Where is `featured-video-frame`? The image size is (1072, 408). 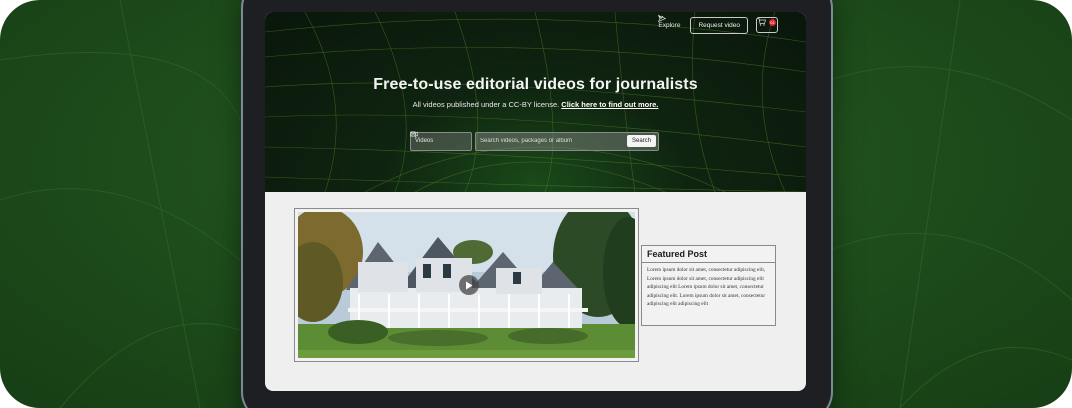 featured-video-frame is located at coordinates (466, 285).